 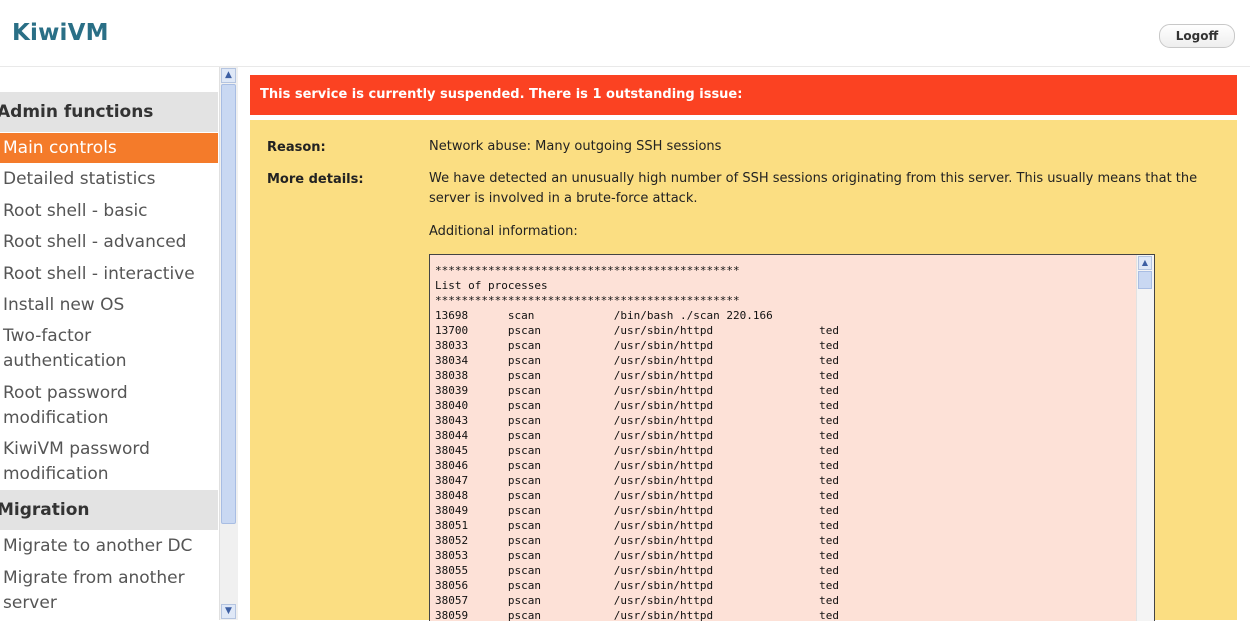 What do you see at coordinates (45, 510) in the screenshot?
I see `section-title: Migration` at bounding box center [45, 510].